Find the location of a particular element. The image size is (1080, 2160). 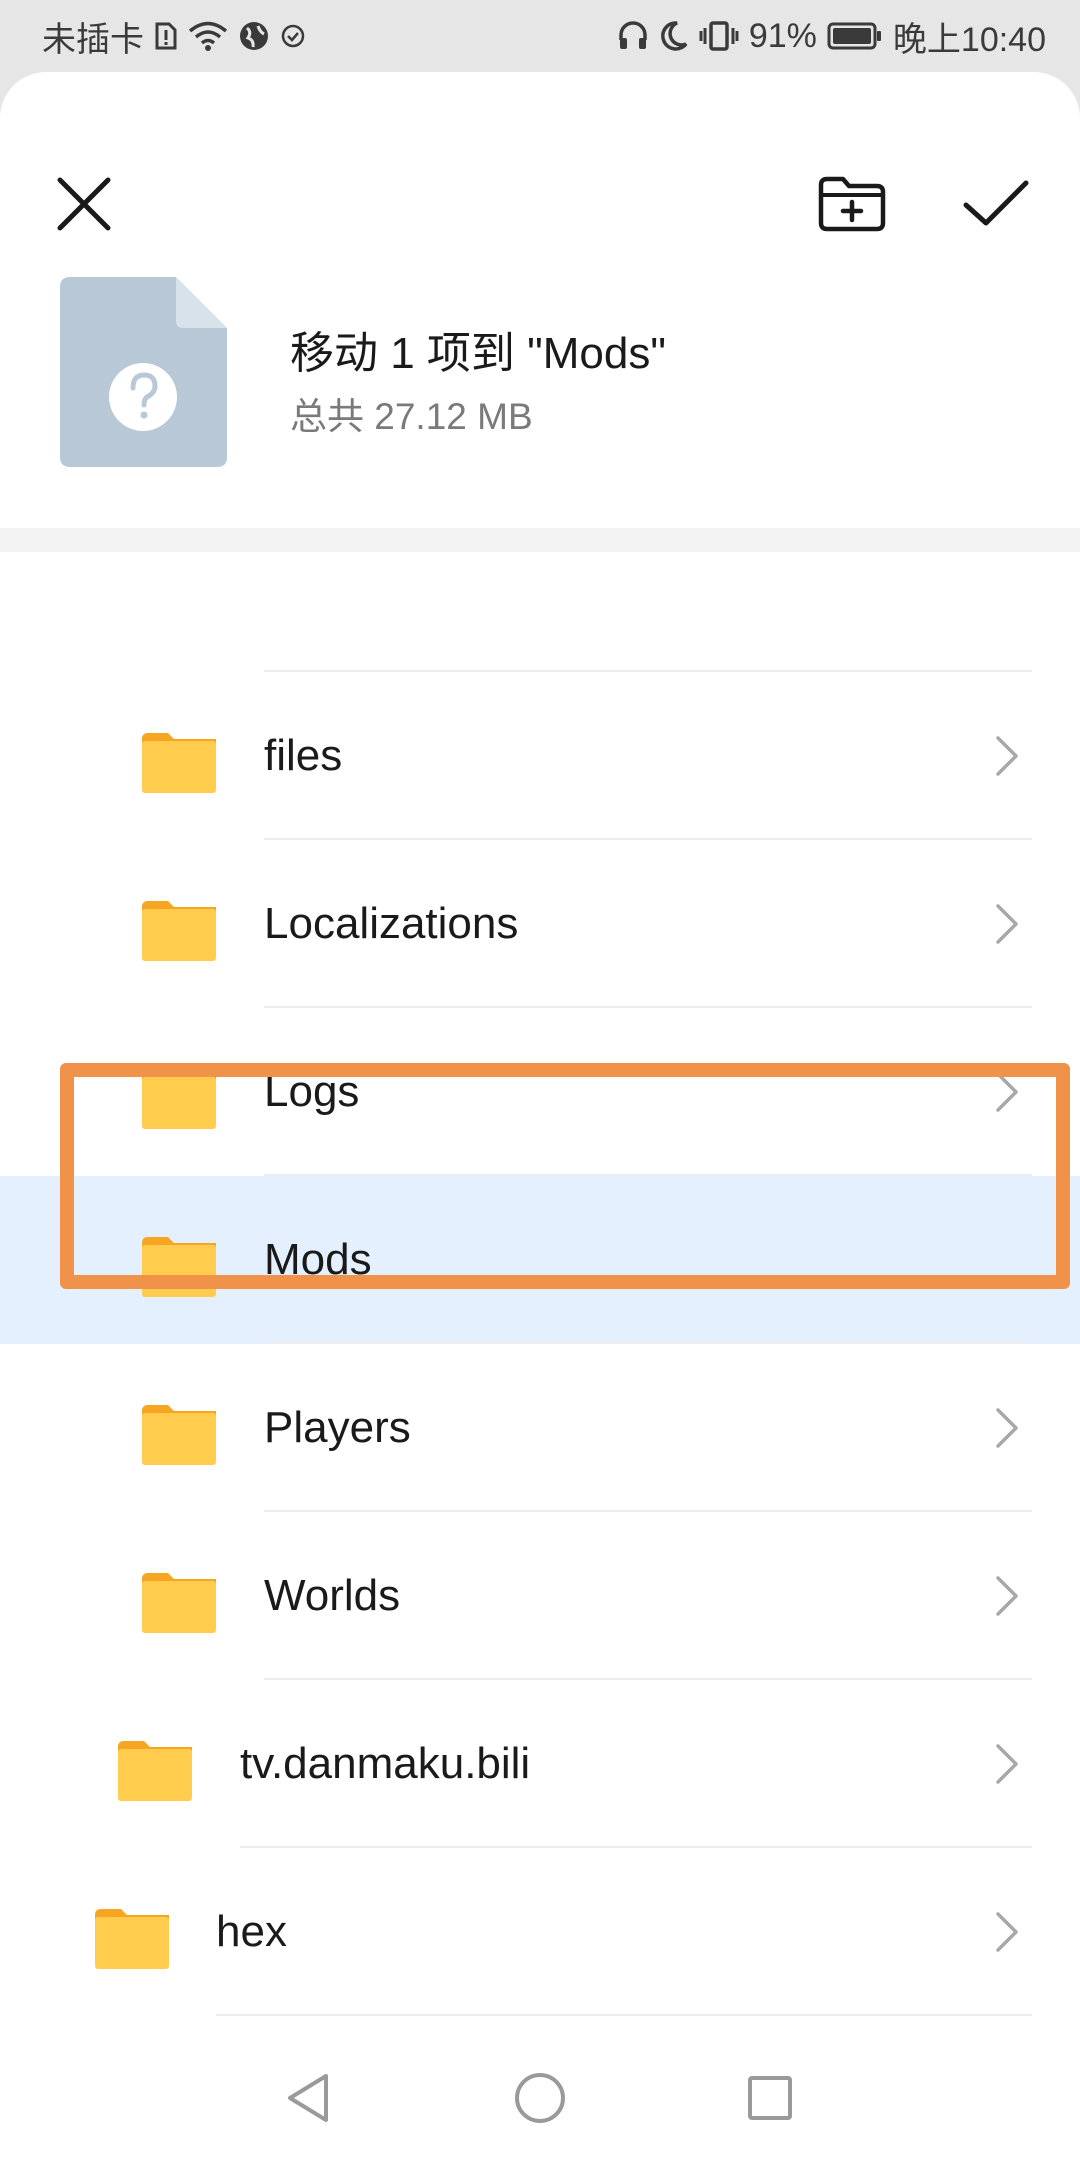

check-icon is located at coordinates (996, 203).